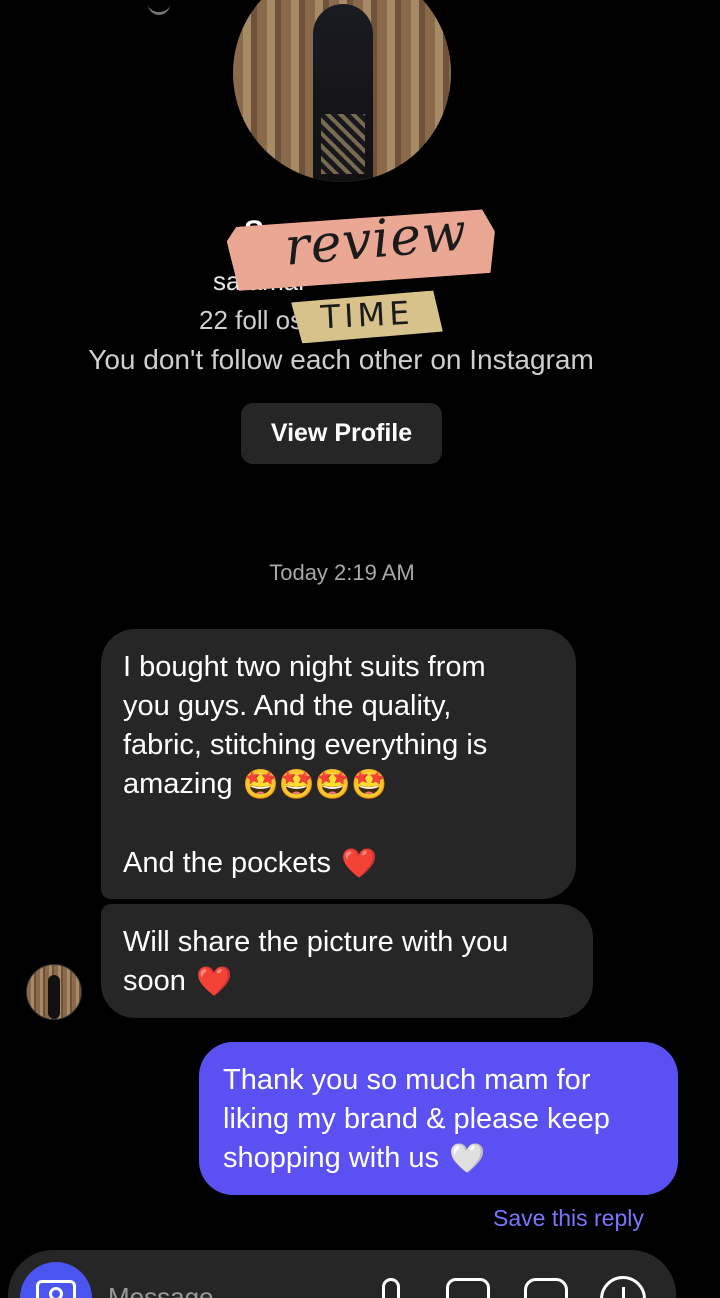 The height and width of the screenshot is (1298, 720). What do you see at coordinates (316, 942) in the screenshot?
I see `message-line: Will share the picture with you` at bounding box center [316, 942].